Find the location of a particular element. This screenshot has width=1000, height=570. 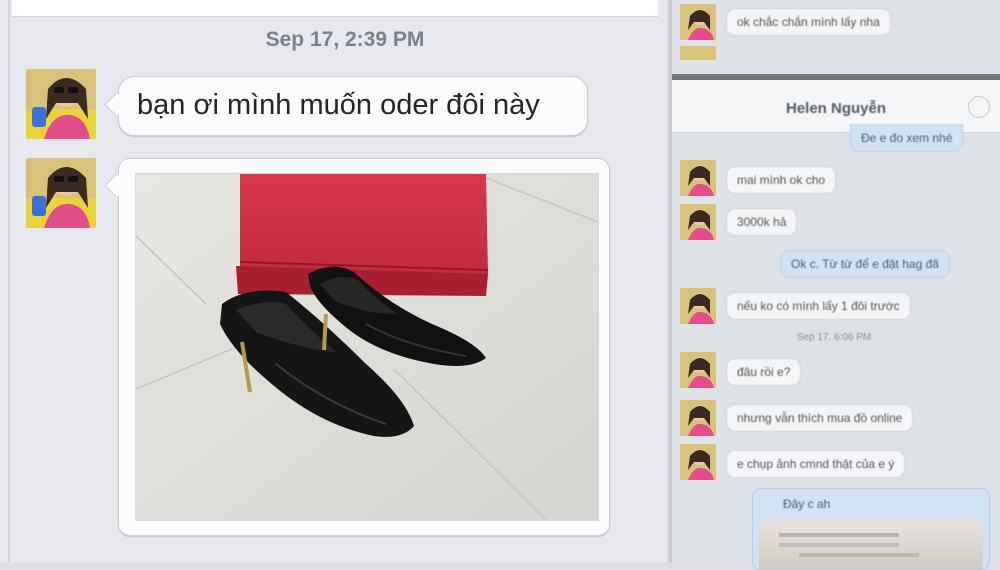

contact-name: Helen Nguyễn is located at coordinates (836, 108).